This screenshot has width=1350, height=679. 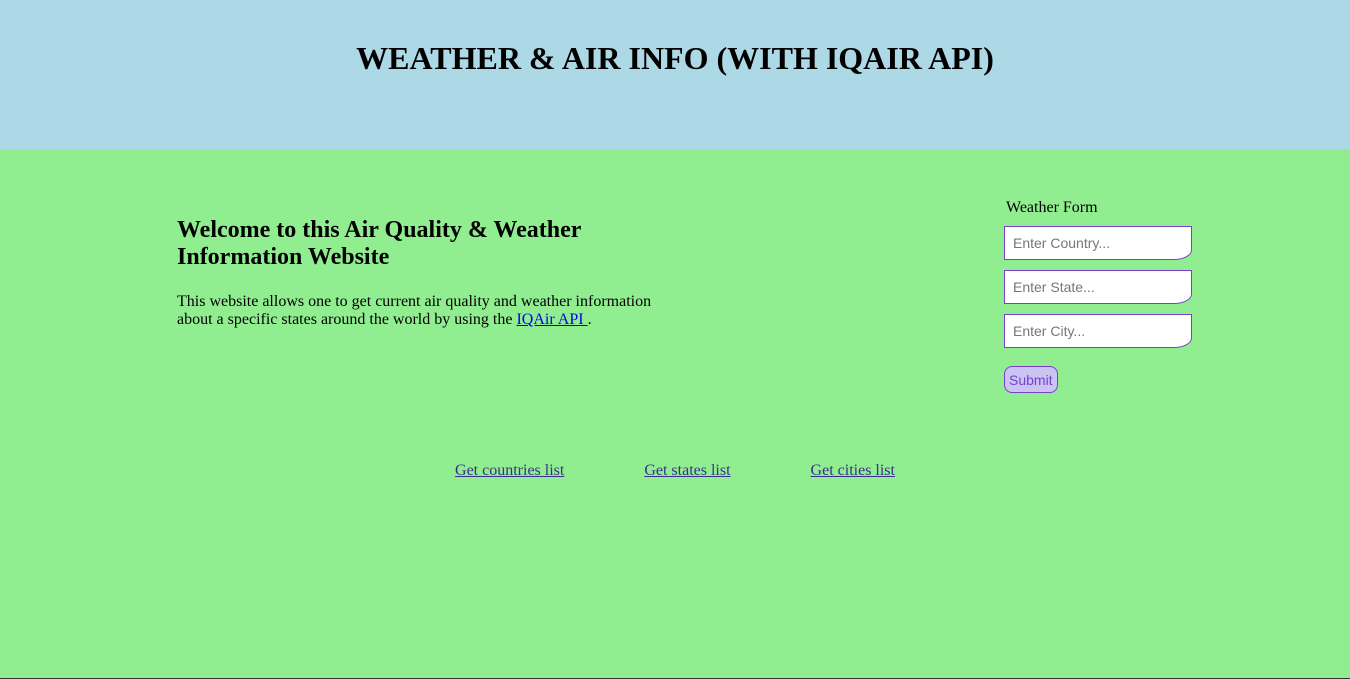 I want to click on iqair-api-link: IQAir API, so click(x=551, y=319).